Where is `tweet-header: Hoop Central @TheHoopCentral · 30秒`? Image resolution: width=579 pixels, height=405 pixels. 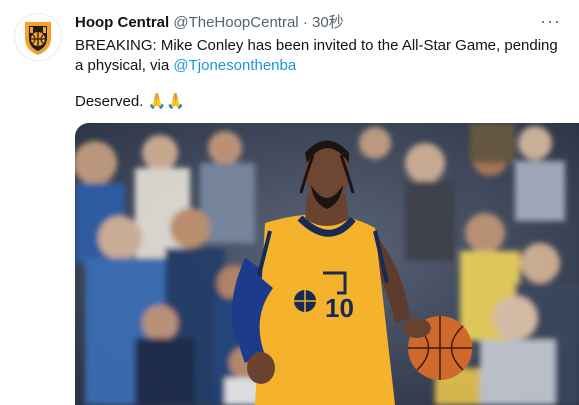
tweet-header: Hoop Central @TheHoopCentral · 30秒 is located at coordinates (209, 23).